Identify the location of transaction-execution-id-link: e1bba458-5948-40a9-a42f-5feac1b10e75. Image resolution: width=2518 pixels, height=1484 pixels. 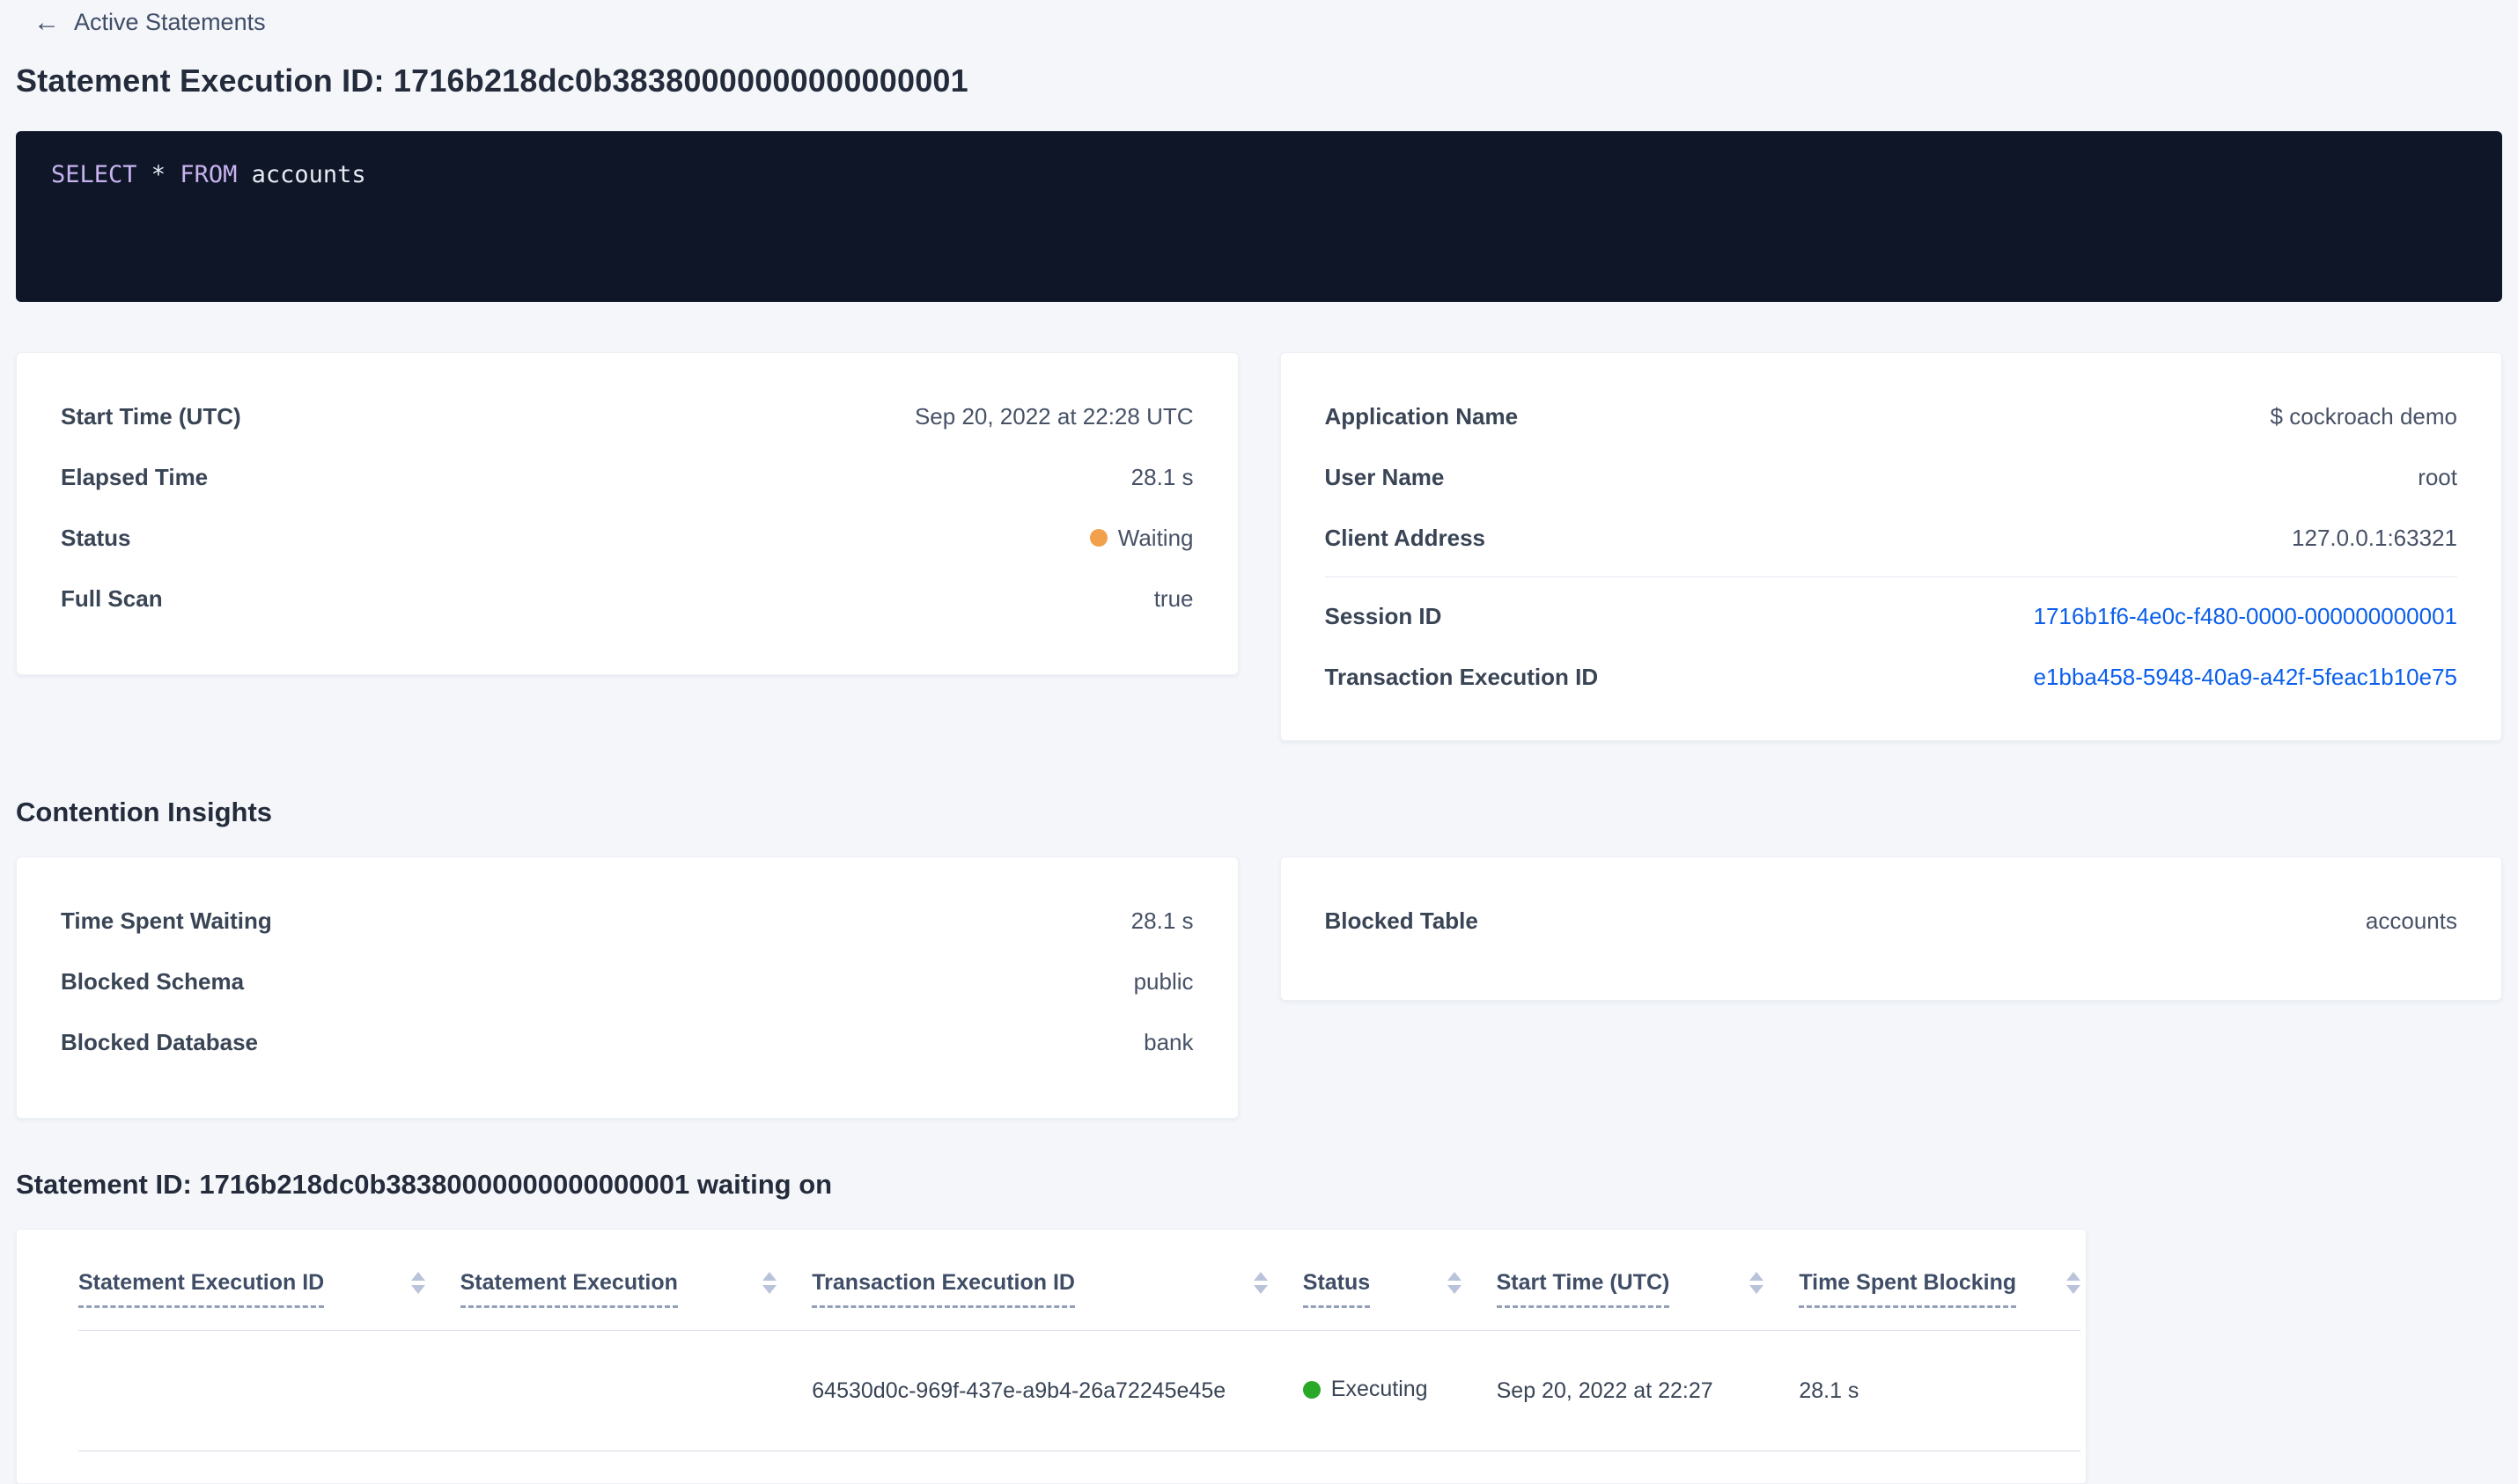
(2246, 676).